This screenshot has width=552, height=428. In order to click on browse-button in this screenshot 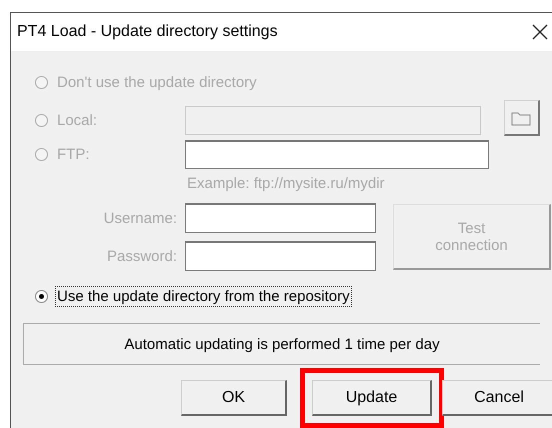, I will do `click(522, 118)`.